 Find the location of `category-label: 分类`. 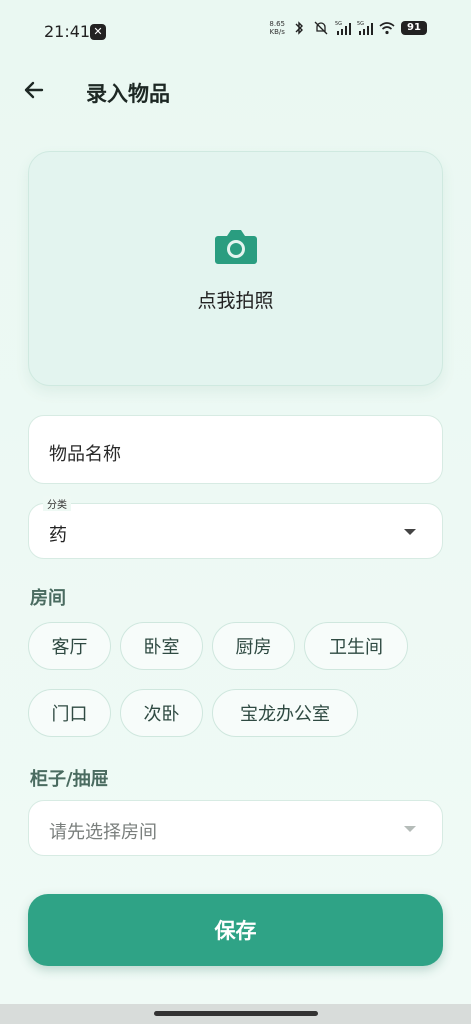

category-label: 分类 is located at coordinates (57, 503).